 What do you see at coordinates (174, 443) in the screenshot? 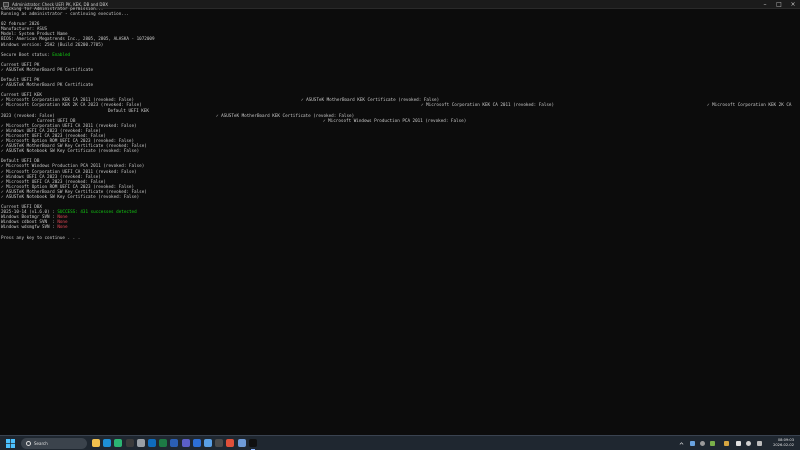
I see `word-icon` at bounding box center [174, 443].